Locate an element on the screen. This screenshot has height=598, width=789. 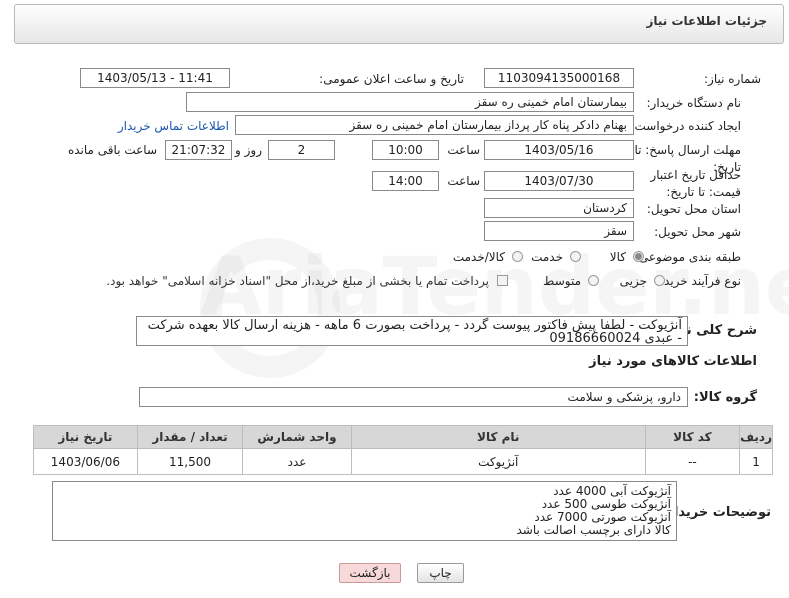
table-row: 1 -- آنژیوکت عدد 11,500 1403/06/06 is located at coordinates (403, 461).